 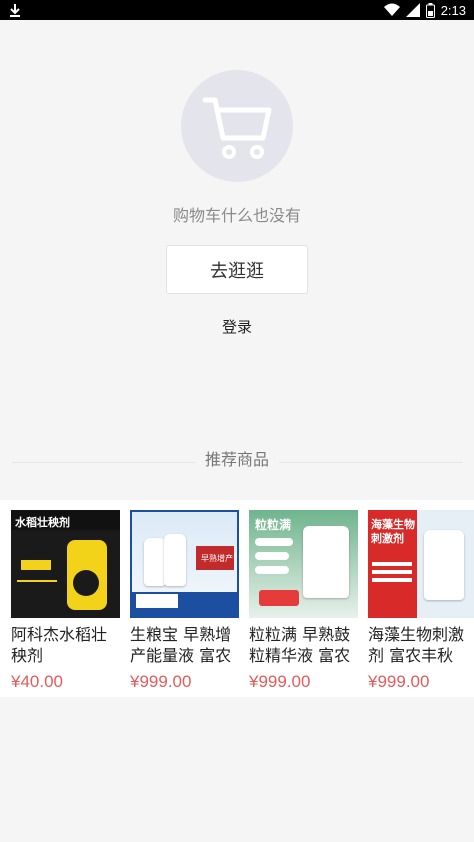 What do you see at coordinates (453, 10) in the screenshot?
I see `status-time: 2:13` at bounding box center [453, 10].